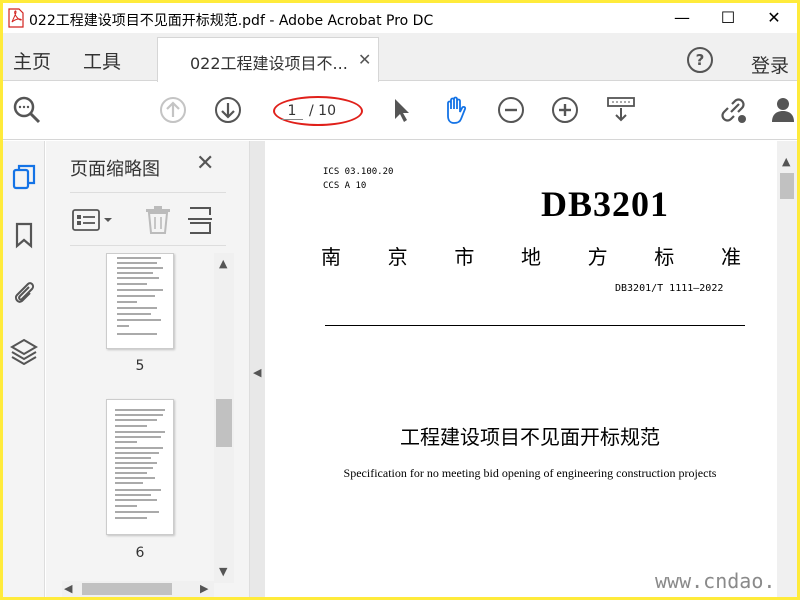  I want to click on document-scroll-thumb, so click(787, 186).